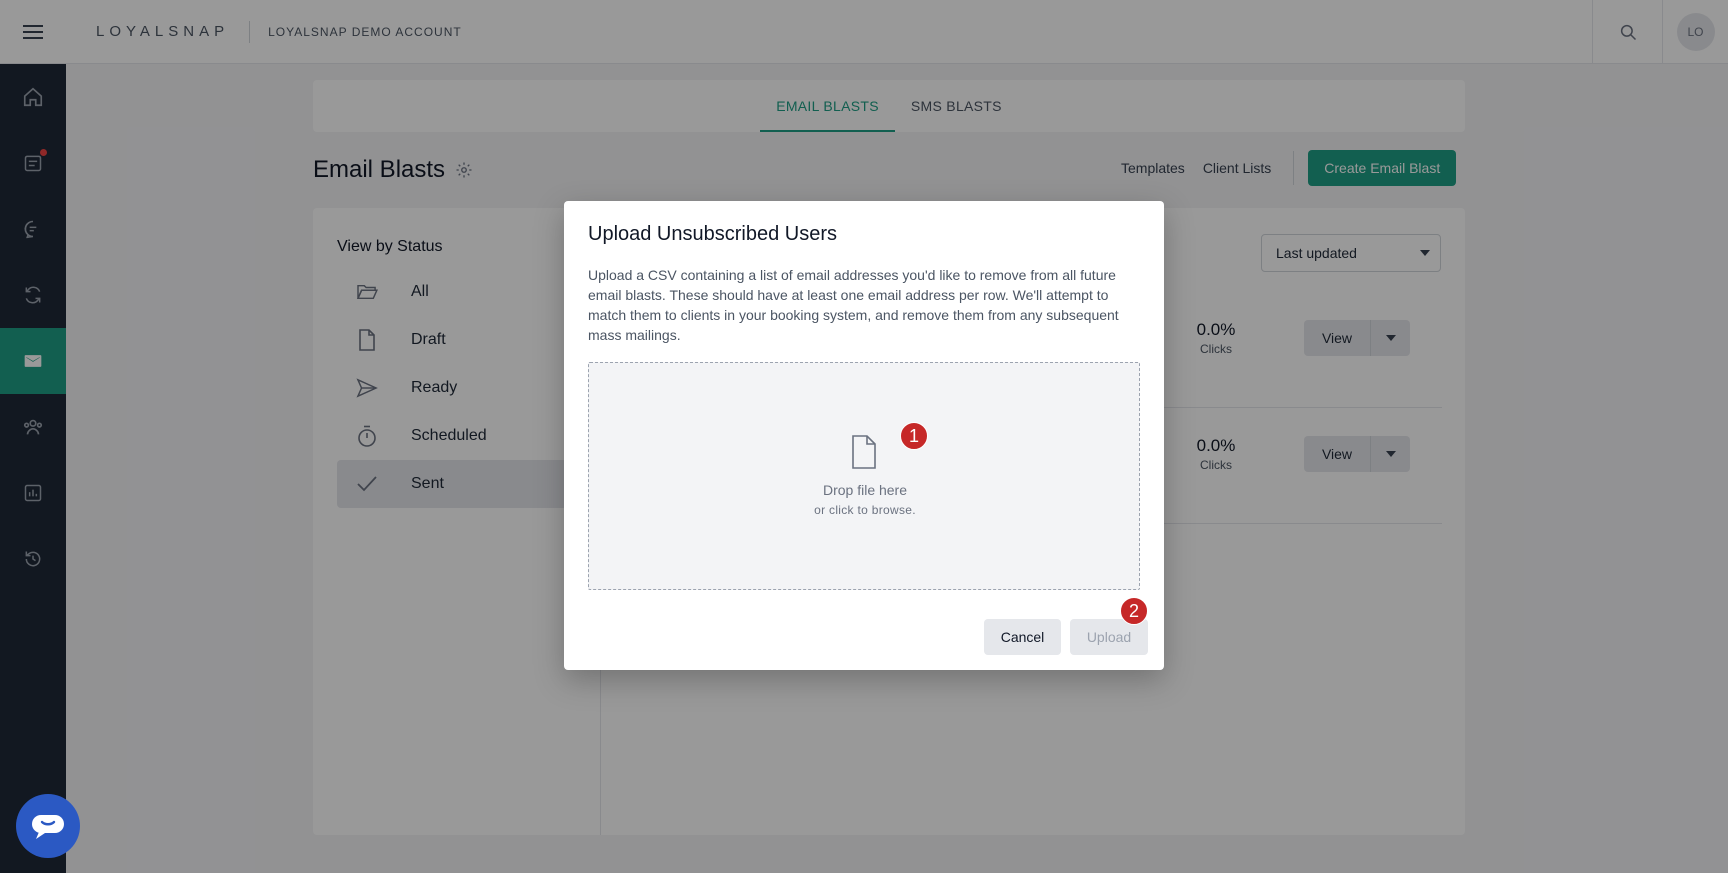 This screenshot has width=1728, height=873. I want to click on step-badge-1: 1, so click(914, 436).